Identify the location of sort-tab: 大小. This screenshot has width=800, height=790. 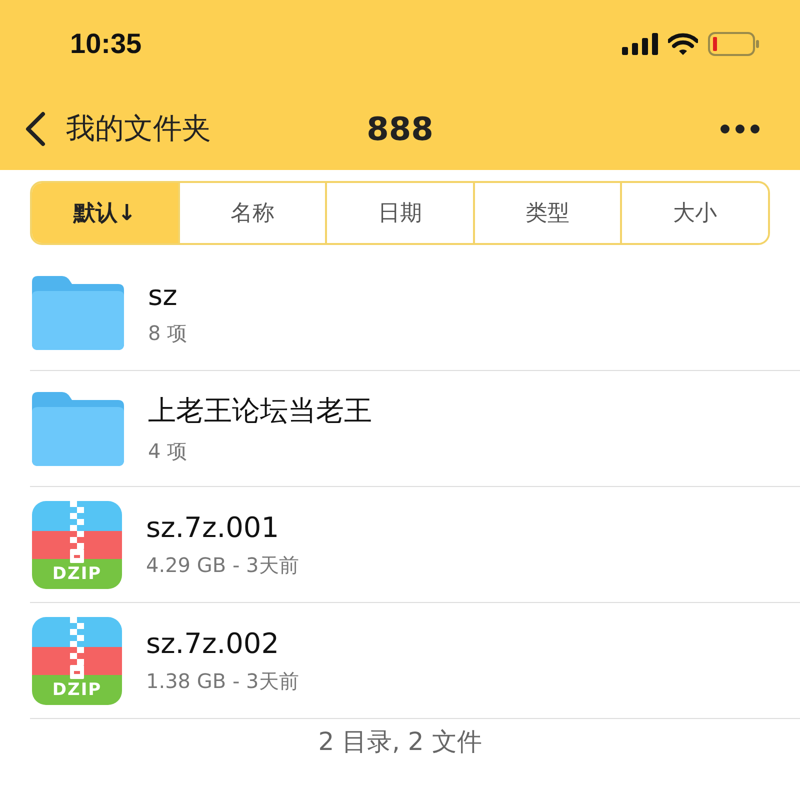
(694, 213).